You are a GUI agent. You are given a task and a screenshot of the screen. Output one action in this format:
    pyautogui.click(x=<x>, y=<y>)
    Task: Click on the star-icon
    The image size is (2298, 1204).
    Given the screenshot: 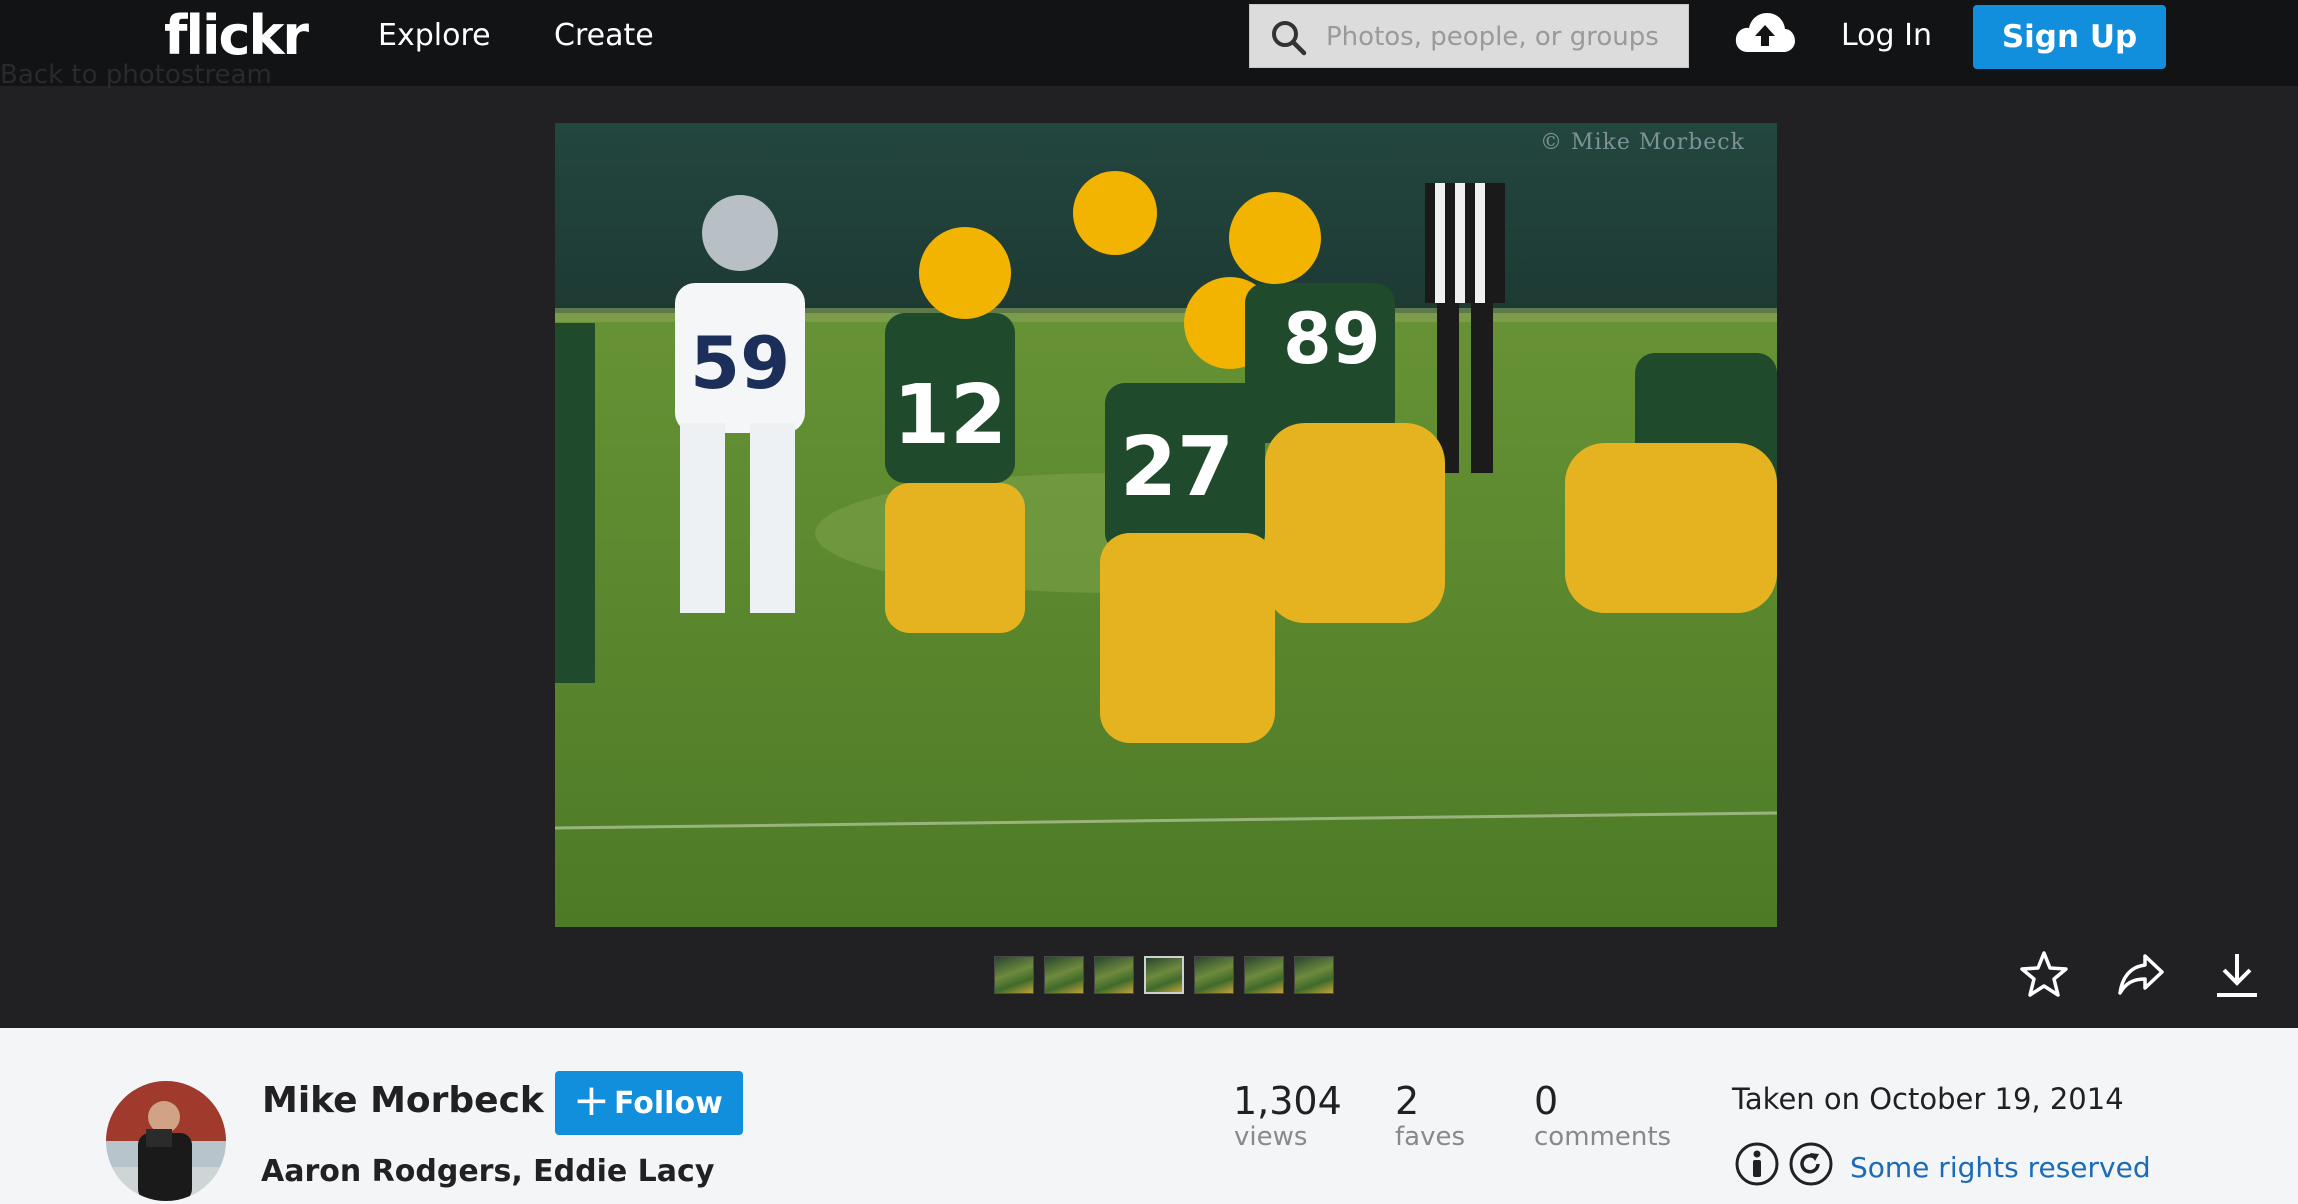 What is the action you would take?
    pyautogui.click(x=2044, y=975)
    